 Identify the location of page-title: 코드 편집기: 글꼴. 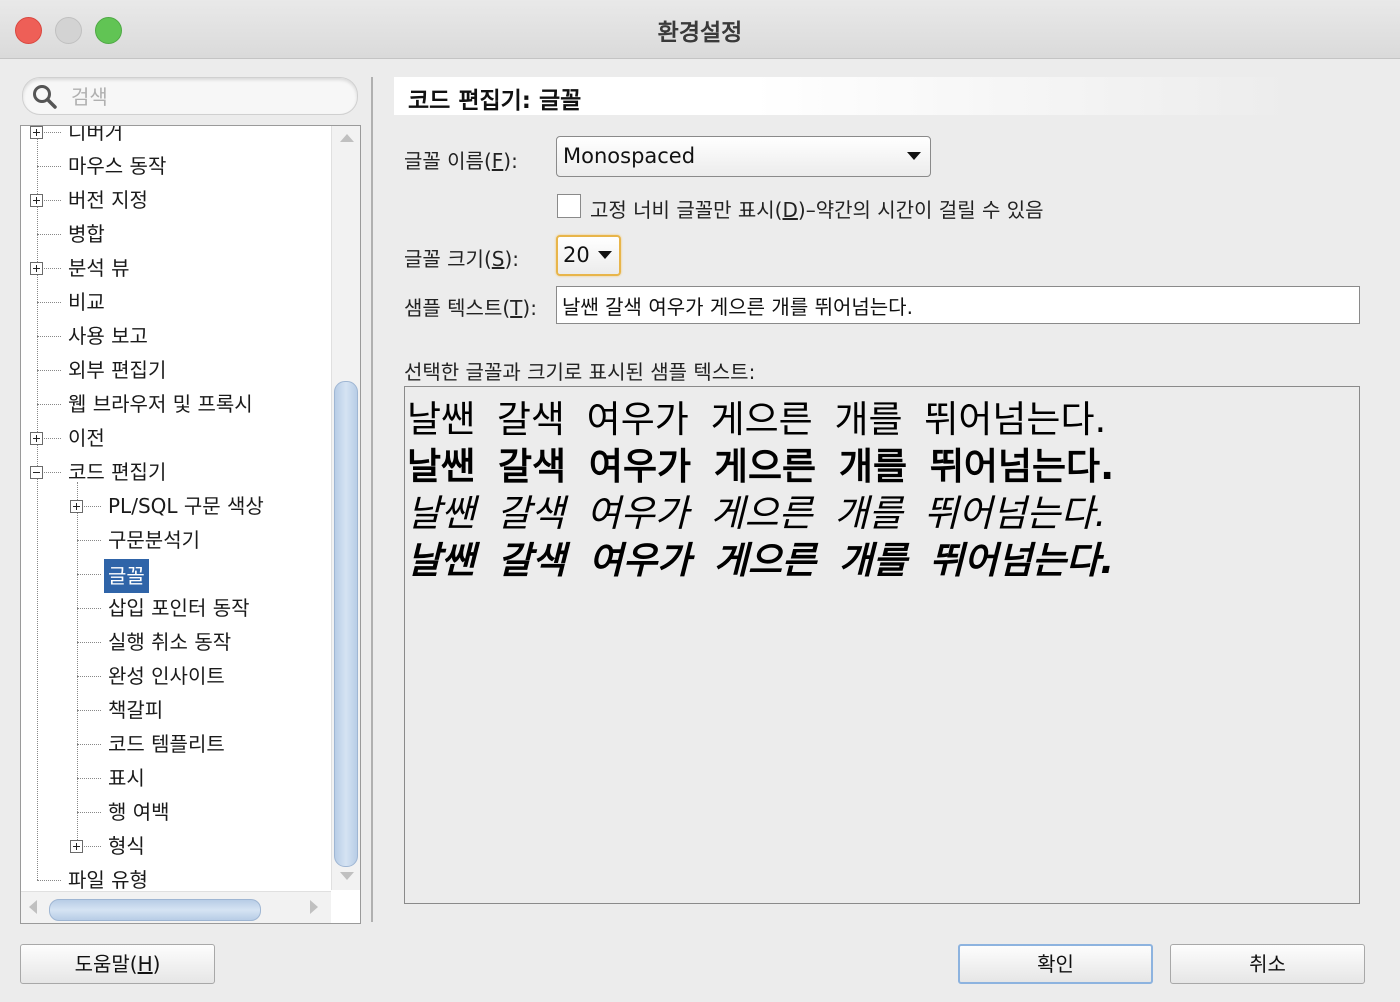
(495, 101).